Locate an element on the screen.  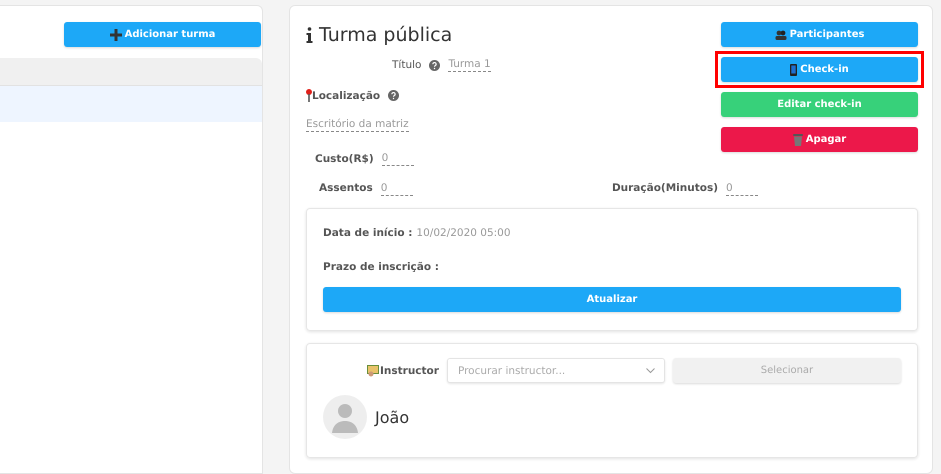
panel-title: Turma pública is located at coordinates (385, 35).